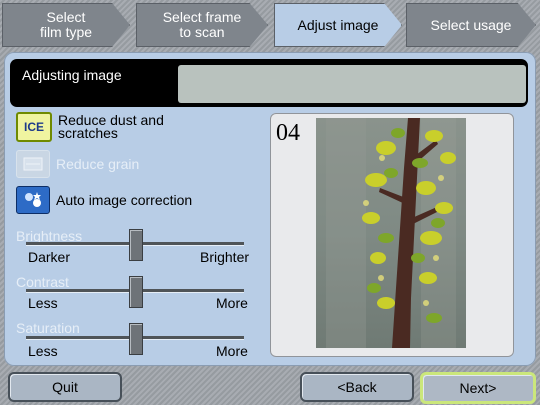  I want to click on next-button: Next>, so click(478, 388).